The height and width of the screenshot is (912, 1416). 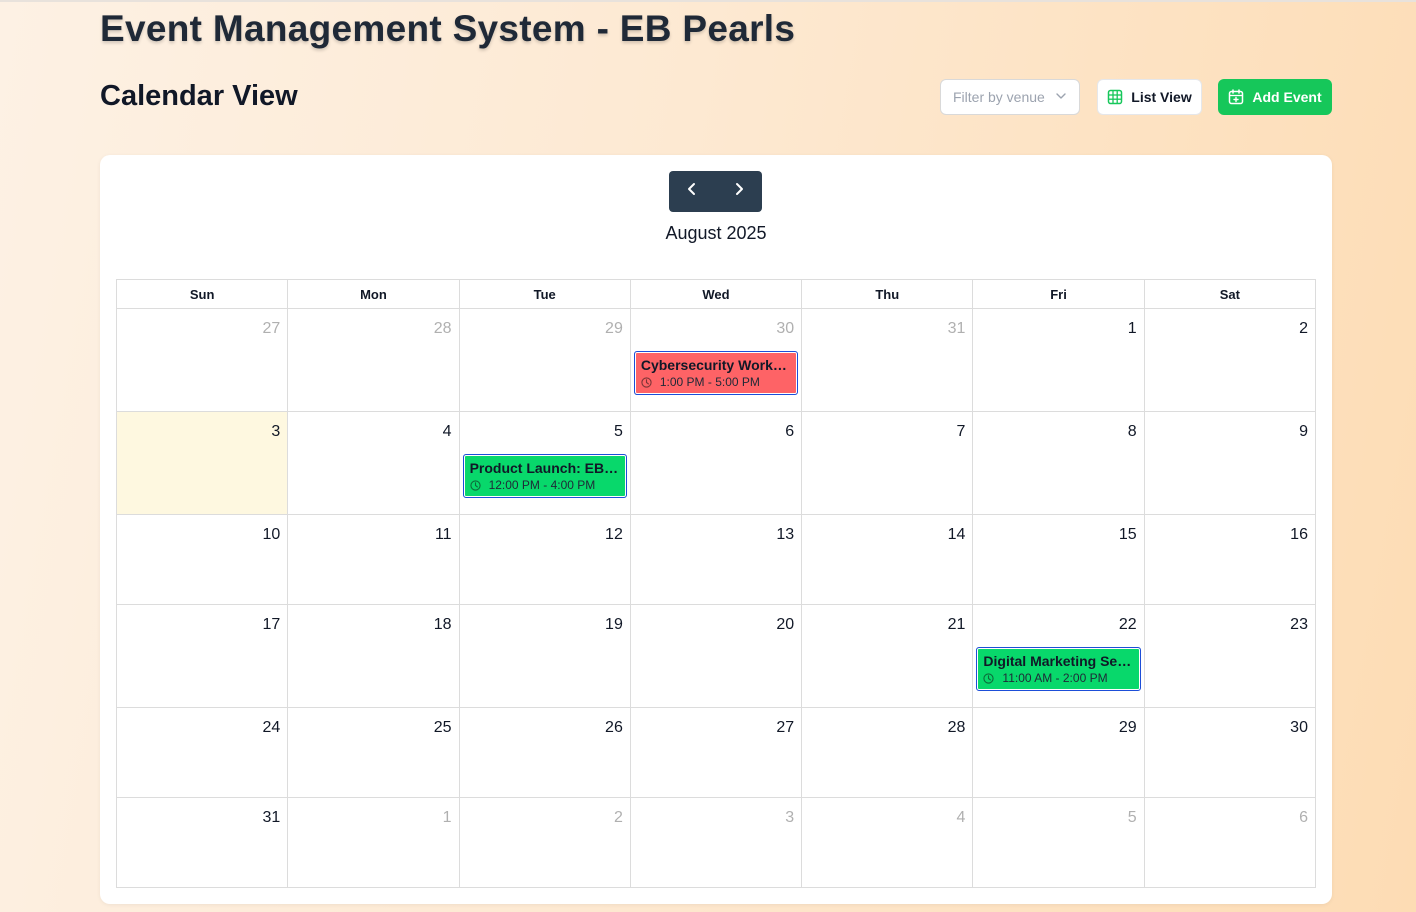 I want to click on top-border, so click(x=708, y=1).